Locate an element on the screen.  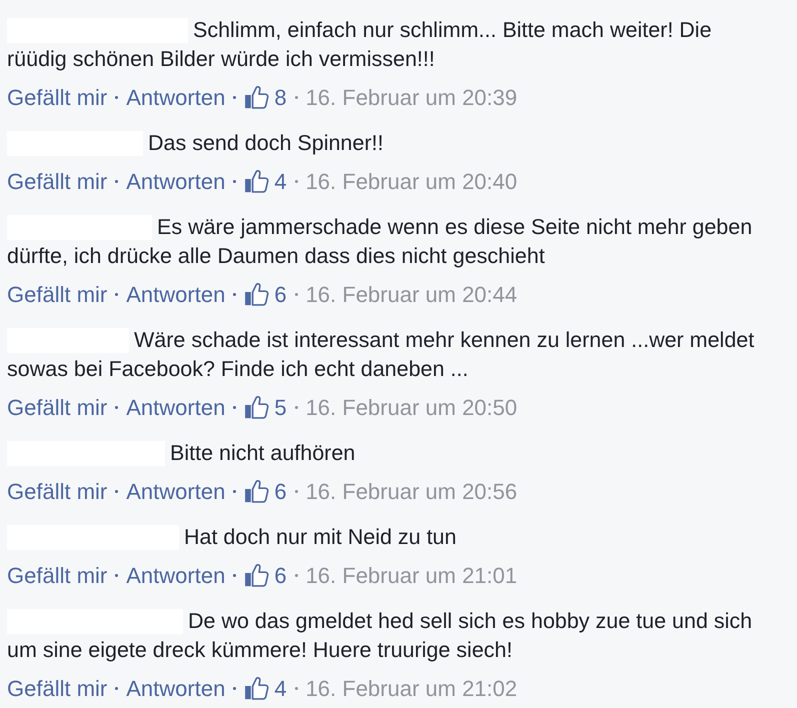
comment-timestamp: 16. Februar um 20:56 is located at coordinates (412, 491).